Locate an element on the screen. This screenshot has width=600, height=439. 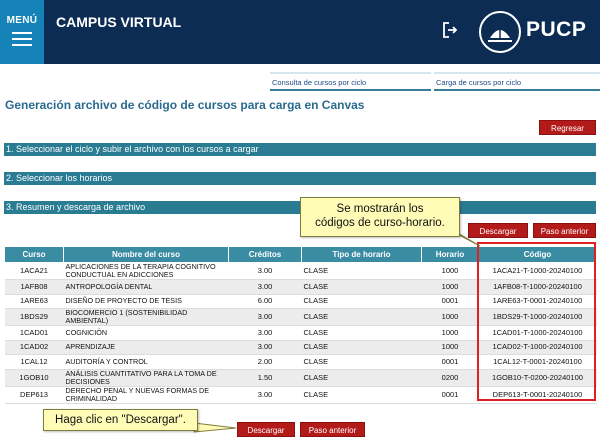
col-curso-header: Curso is located at coordinates (34, 254).